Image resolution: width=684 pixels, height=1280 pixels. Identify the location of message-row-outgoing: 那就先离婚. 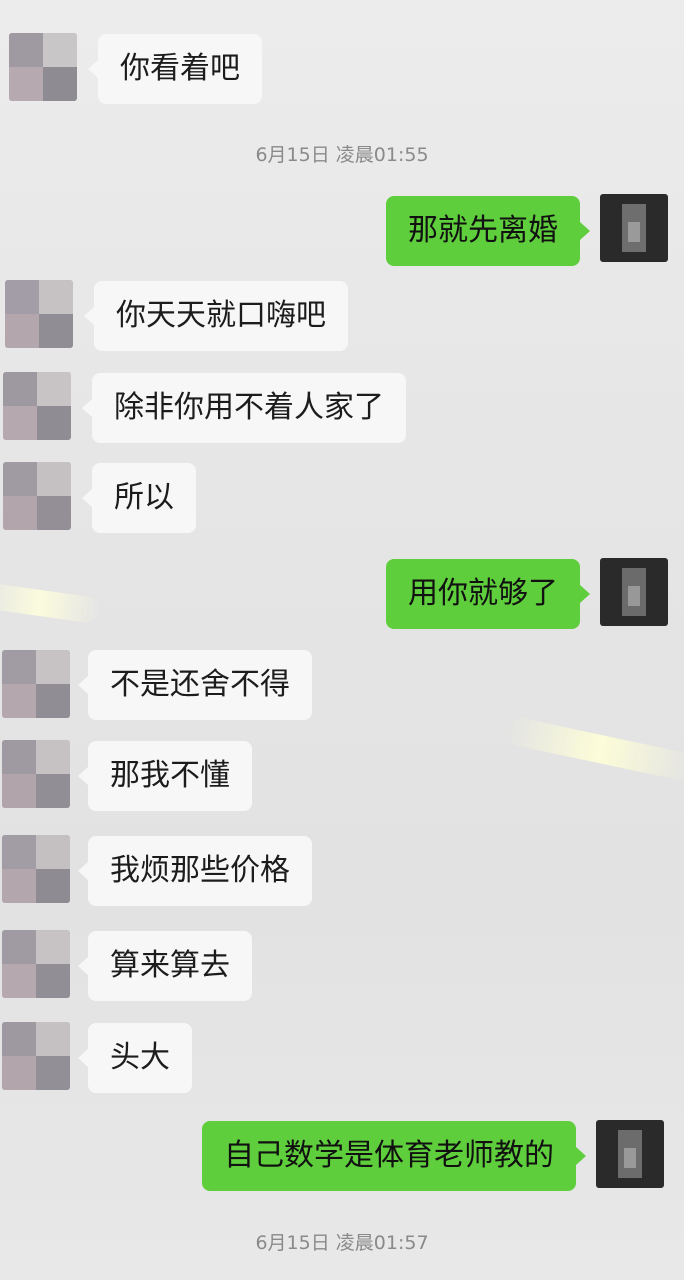
(342, 230).